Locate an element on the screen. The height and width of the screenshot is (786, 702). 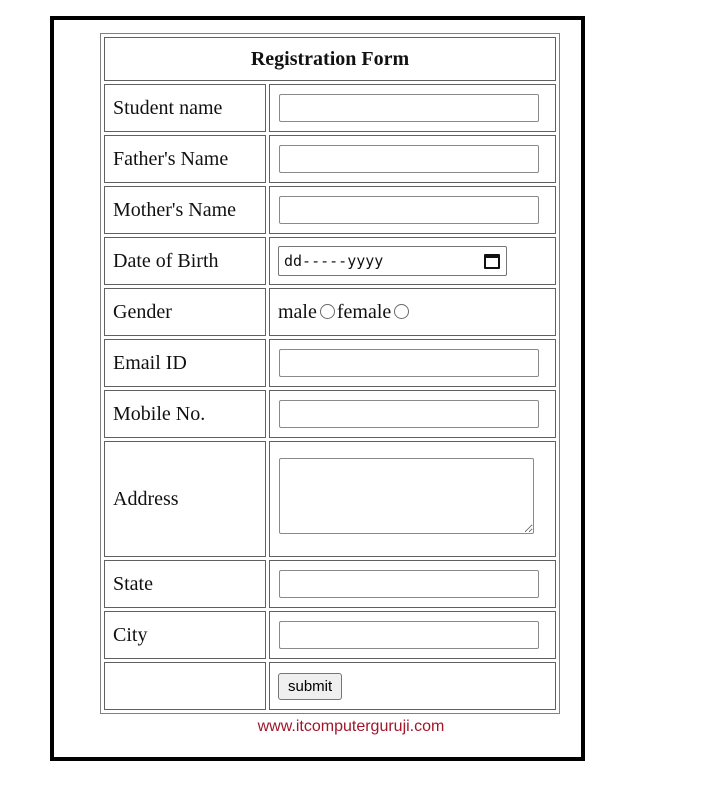
fathers-name-label: Father's Name is located at coordinates (185, 159).